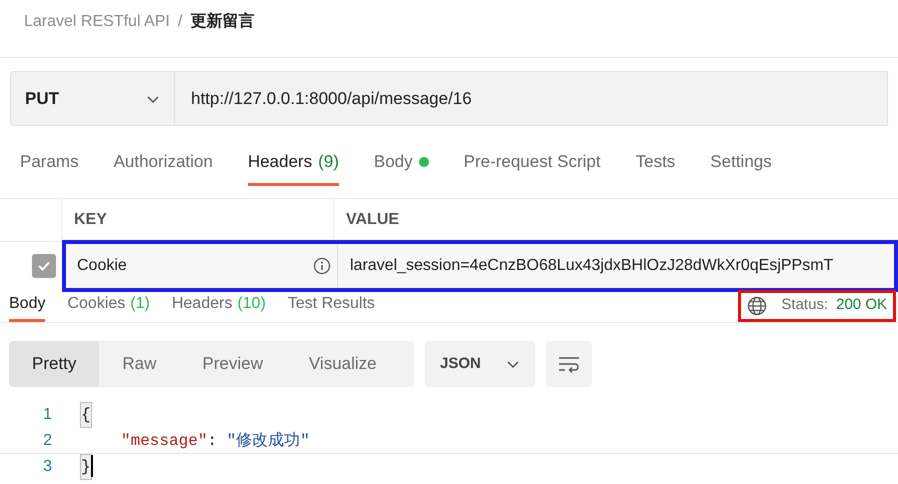 Image resolution: width=898 pixels, height=484 pixels. I want to click on response-tab: Cookies (1), so click(108, 305).